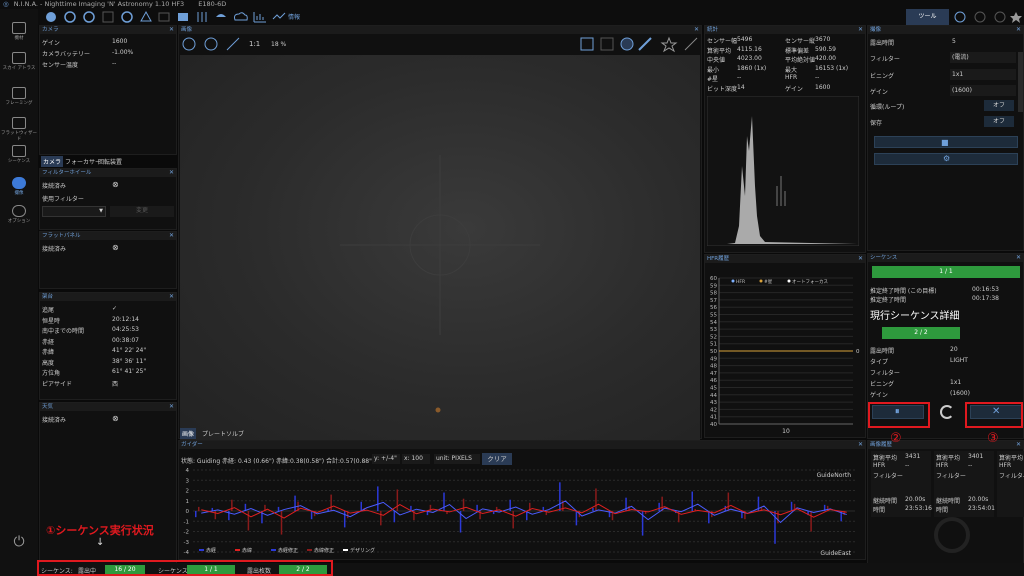 The width and height of the screenshot is (1024, 576). I want to click on filter-select: ▼, so click(74, 211).